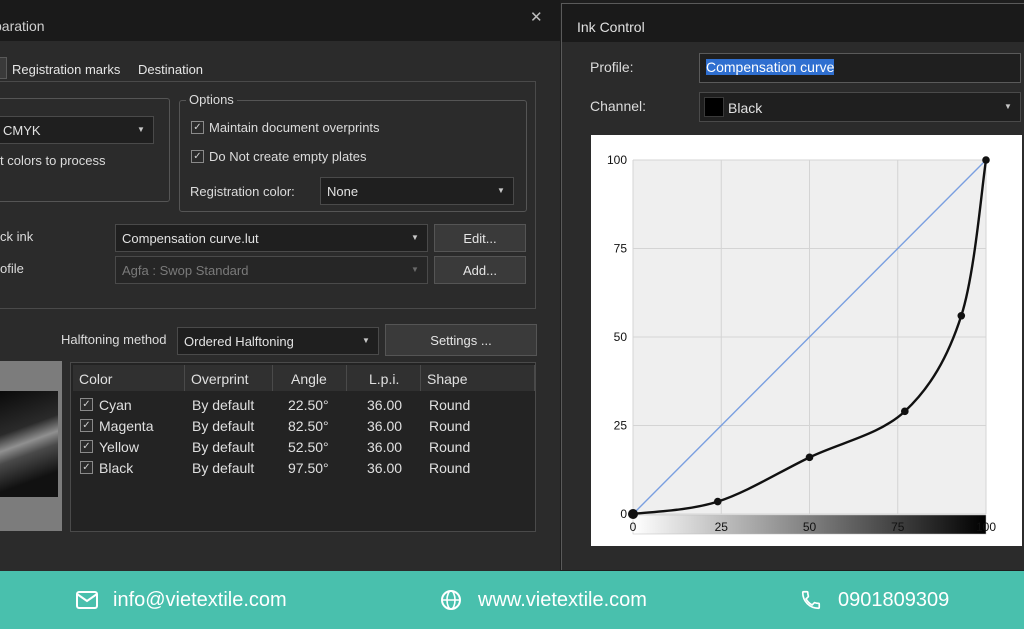 The width and height of the screenshot is (1024, 629). What do you see at coordinates (129, 378) in the screenshot?
I see `column-header-color: Color` at bounding box center [129, 378].